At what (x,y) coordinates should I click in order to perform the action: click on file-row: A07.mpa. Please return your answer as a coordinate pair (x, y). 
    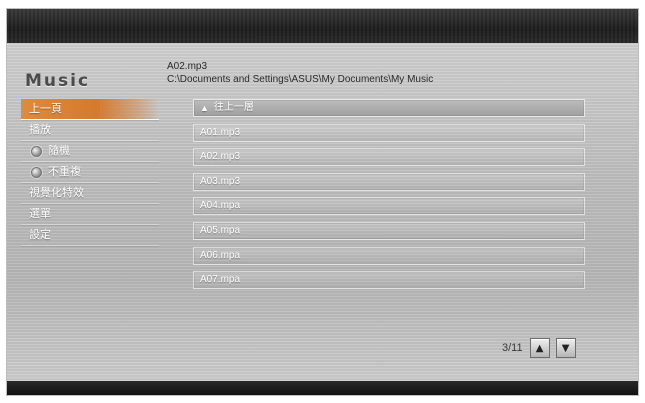
    Looking at the image, I should click on (389, 280).